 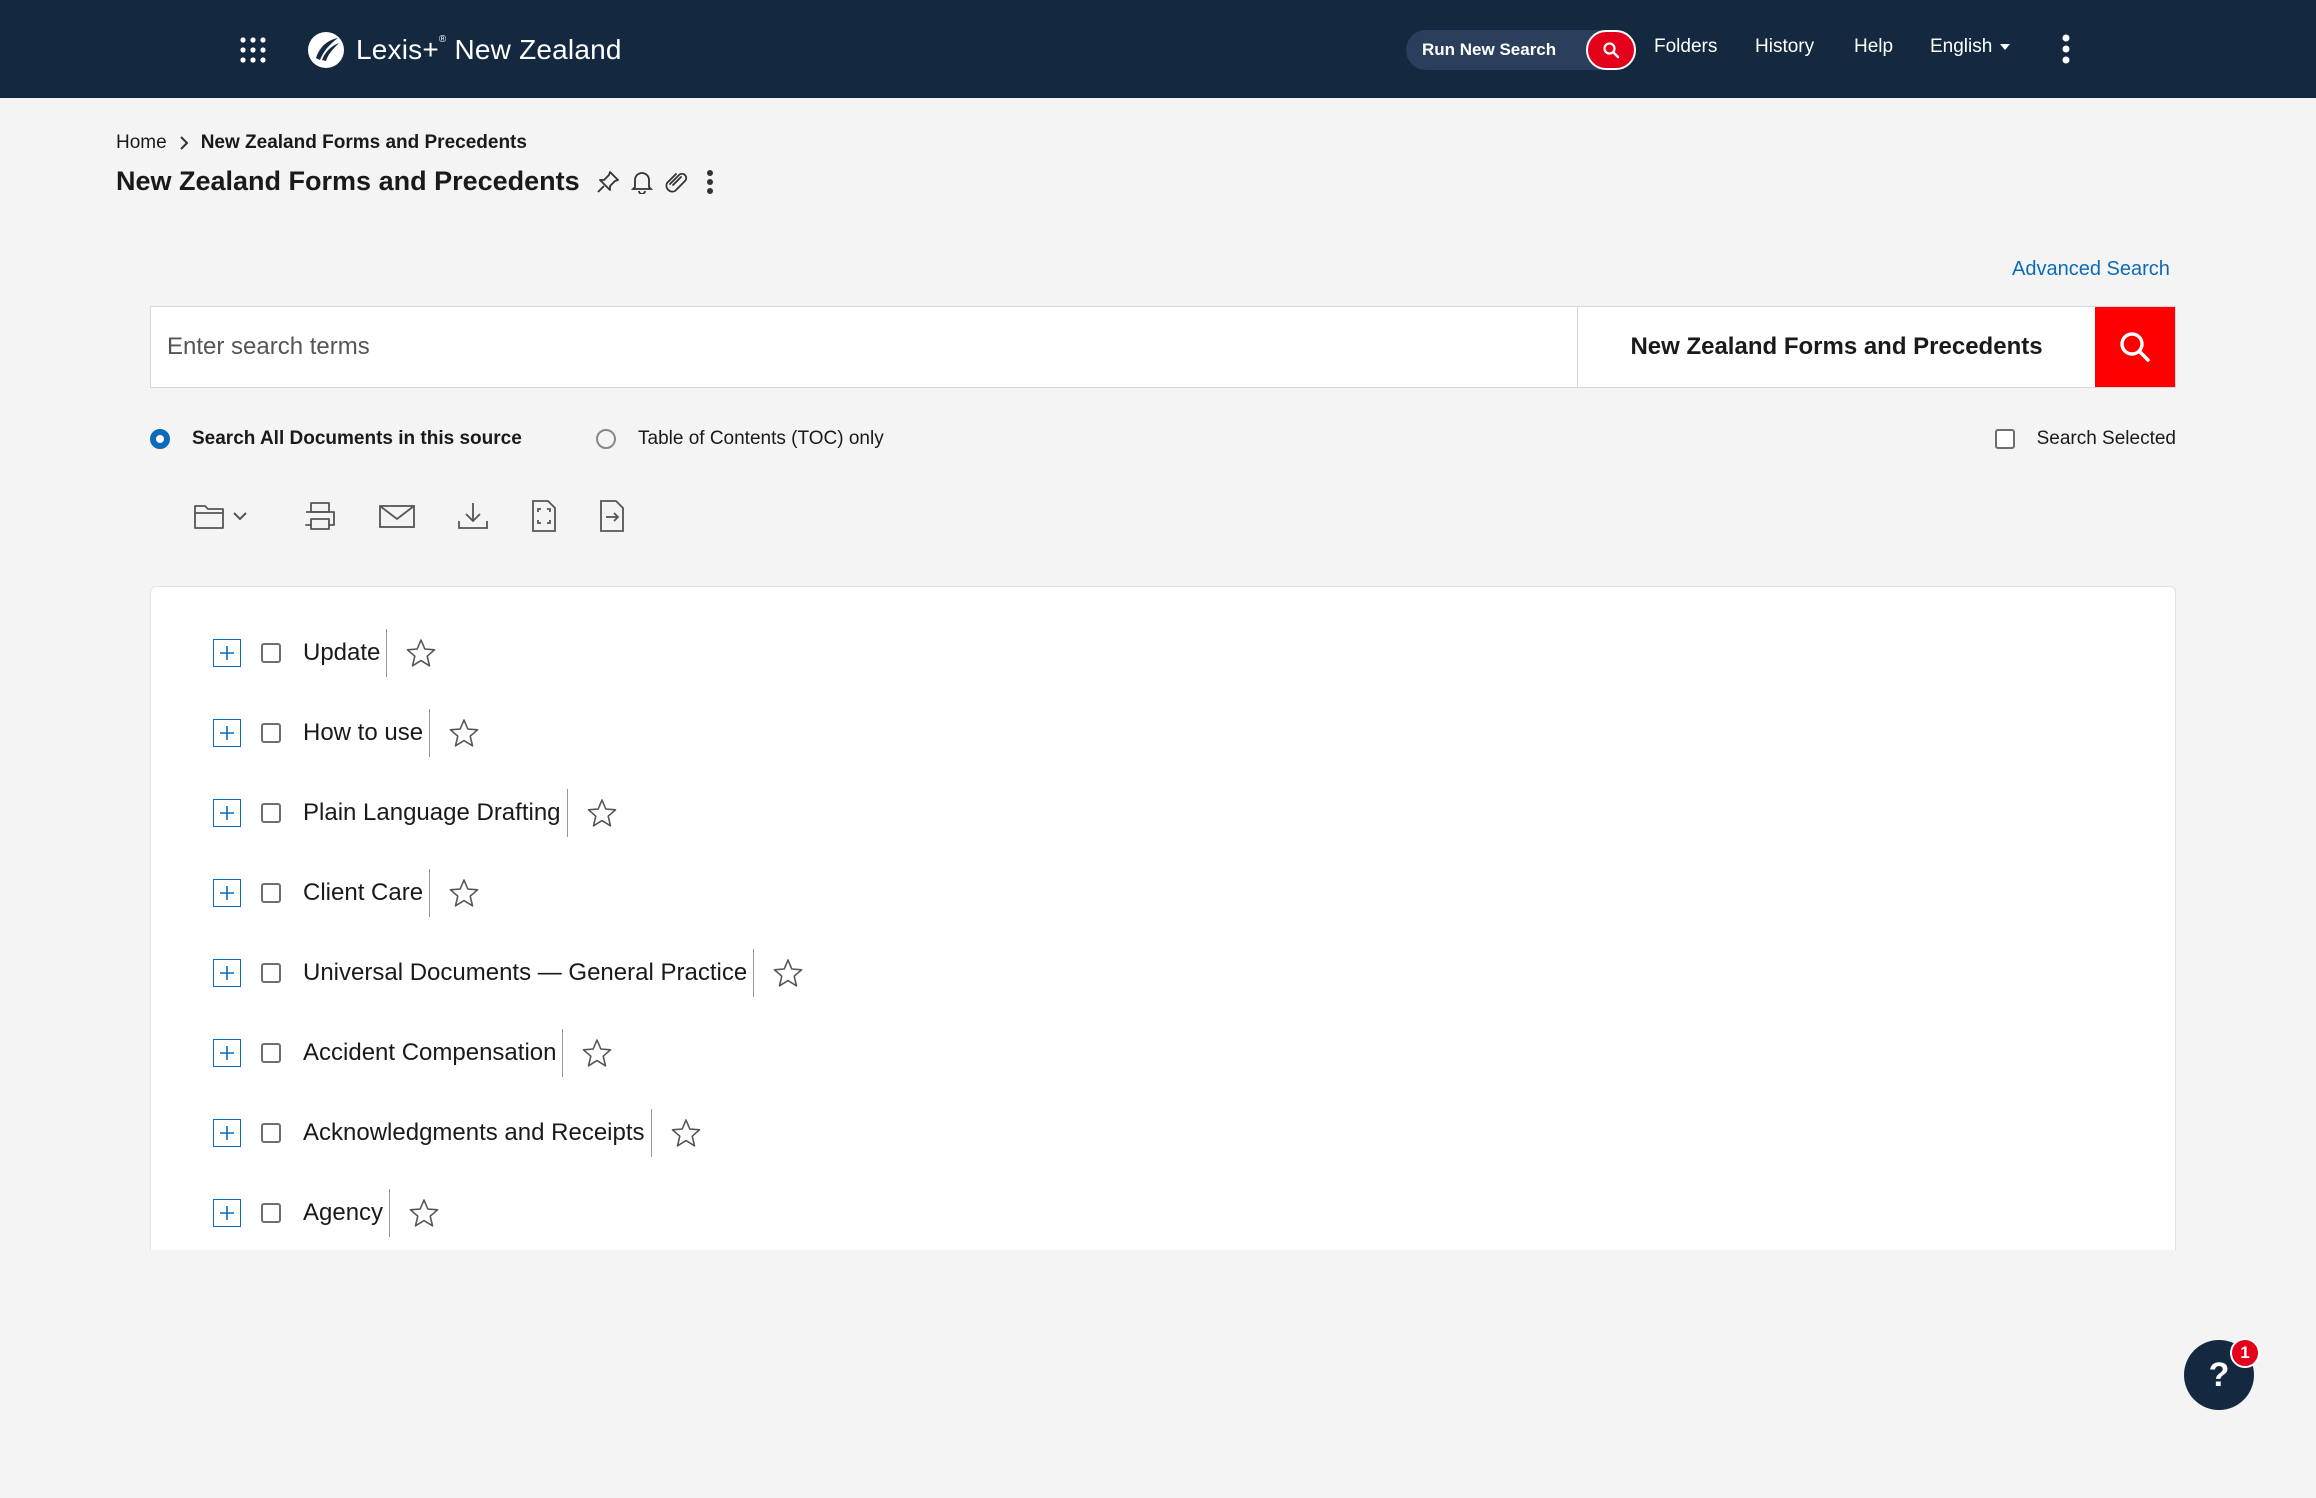 What do you see at coordinates (477, 1133) in the screenshot?
I see `toc-item-label: Acknowledgments and Receipts` at bounding box center [477, 1133].